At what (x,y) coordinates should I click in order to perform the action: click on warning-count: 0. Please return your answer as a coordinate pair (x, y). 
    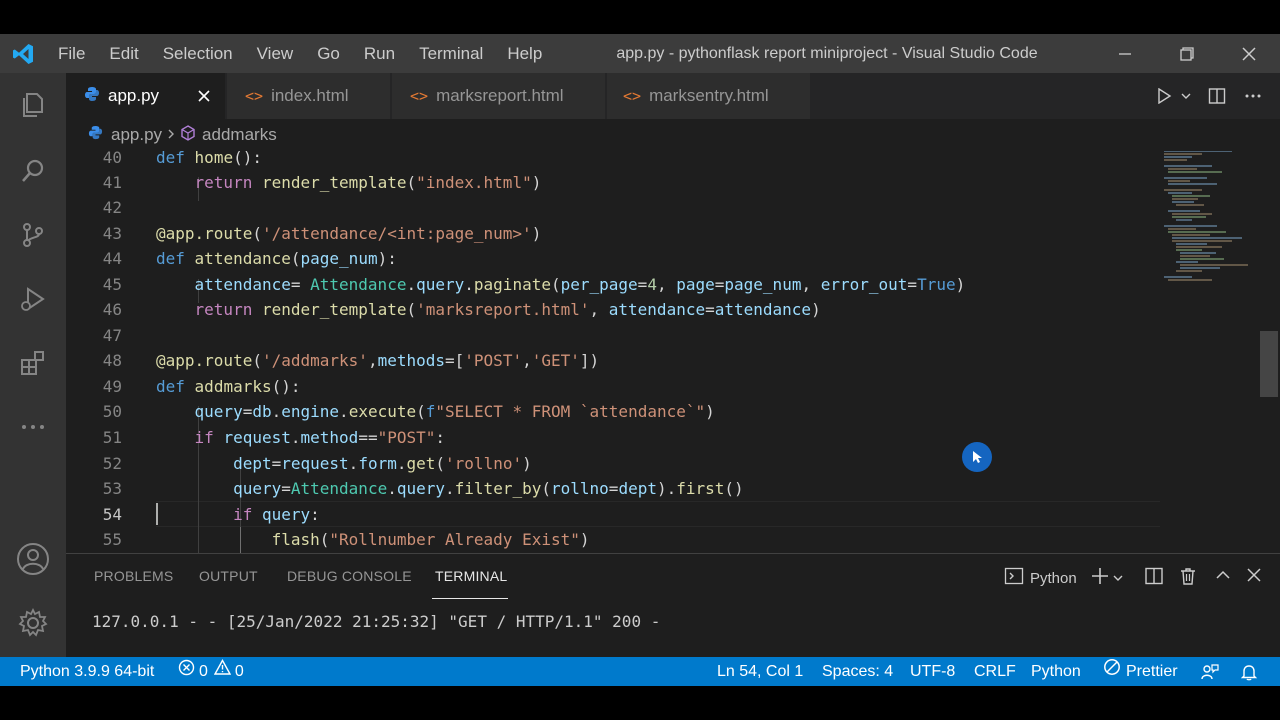
    Looking at the image, I should click on (239, 671).